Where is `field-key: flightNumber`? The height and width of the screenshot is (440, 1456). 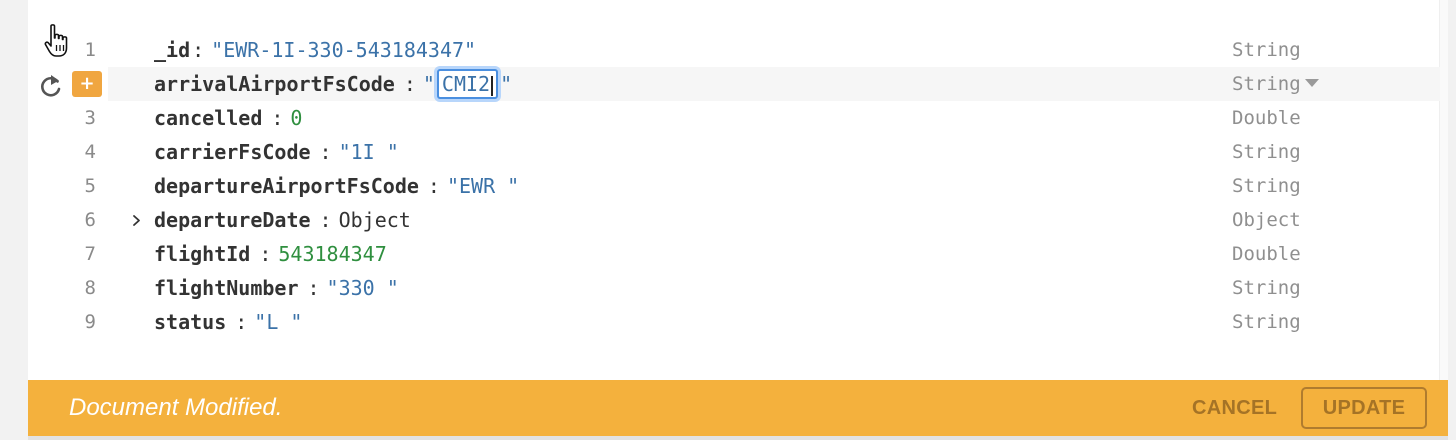
field-key: flightNumber is located at coordinates (226, 288).